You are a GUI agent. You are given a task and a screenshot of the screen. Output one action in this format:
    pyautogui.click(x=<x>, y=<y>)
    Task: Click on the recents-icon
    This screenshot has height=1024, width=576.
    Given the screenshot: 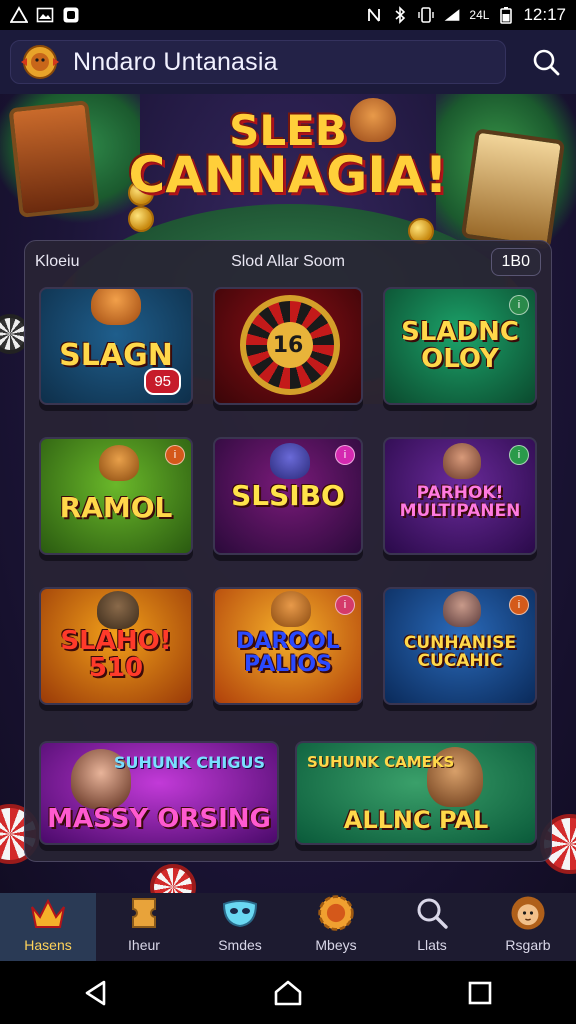 What is the action you would take?
    pyautogui.click(x=480, y=992)
    